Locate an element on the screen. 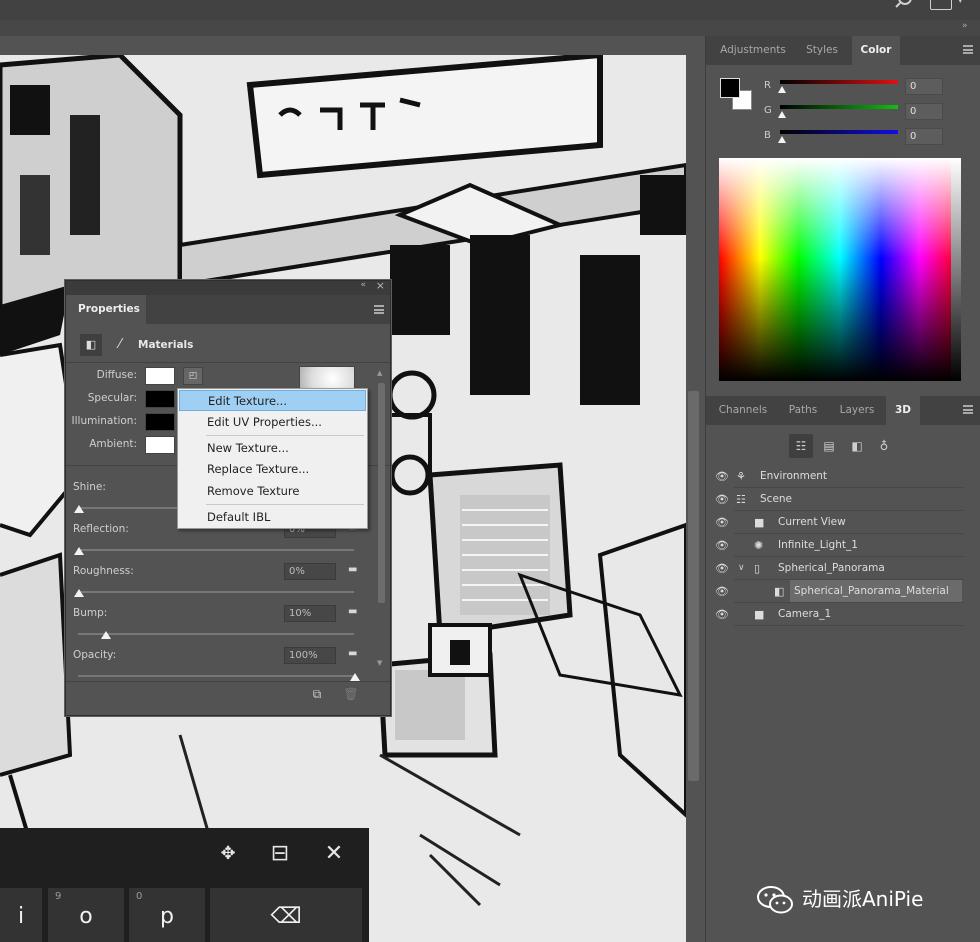  key-o: 9 o is located at coordinates (86, 915).